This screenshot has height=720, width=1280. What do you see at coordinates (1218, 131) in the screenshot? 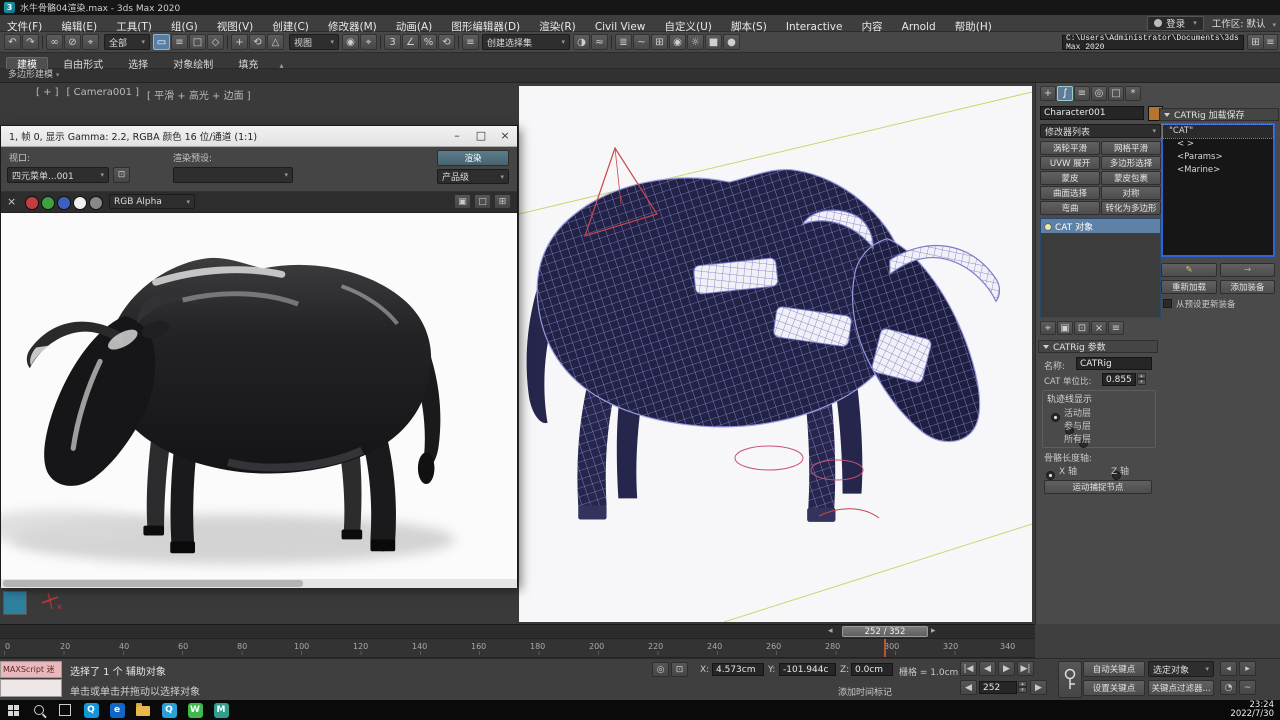
I see `list-item: "CAT"` at bounding box center [1218, 131].